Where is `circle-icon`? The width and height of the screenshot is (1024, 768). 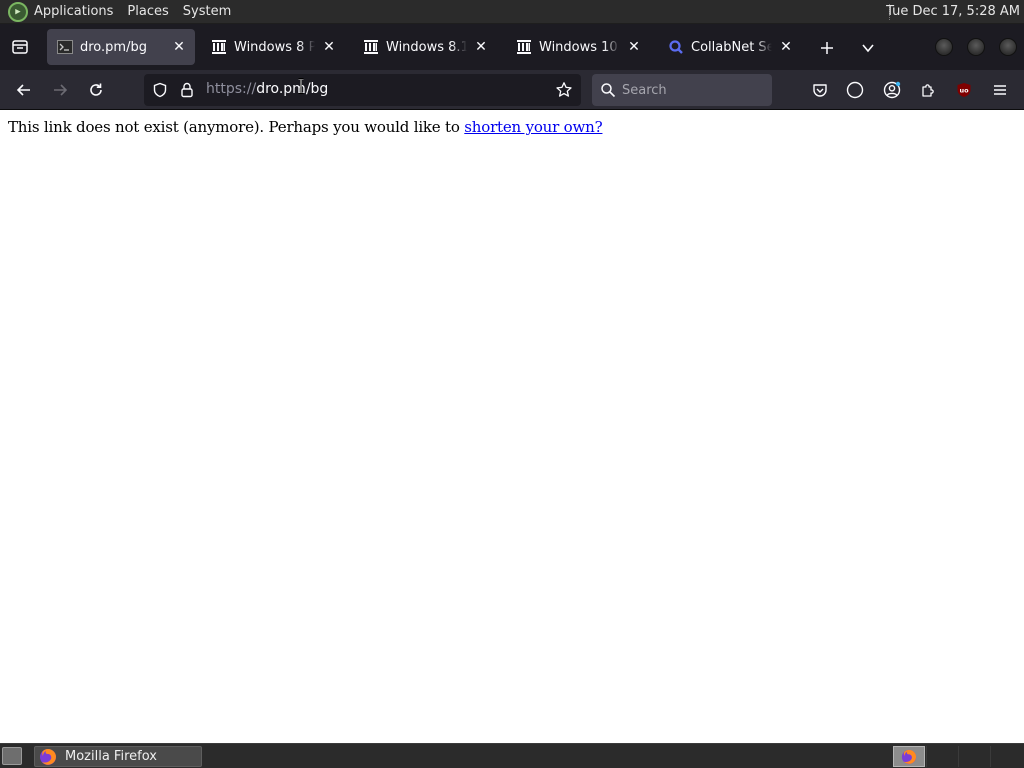 circle-icon is located at coordinates (855, 90).